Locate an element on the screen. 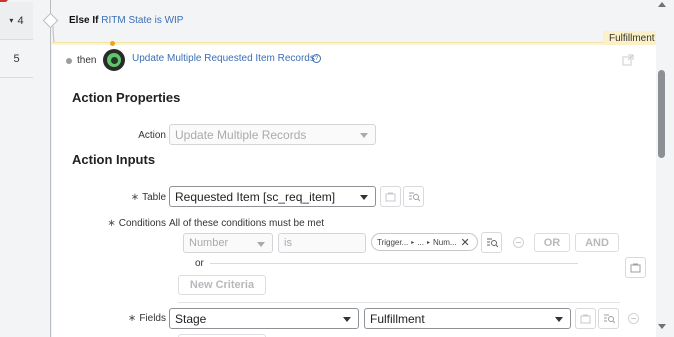  then-dot-icon is located at coordinates (69, 61).